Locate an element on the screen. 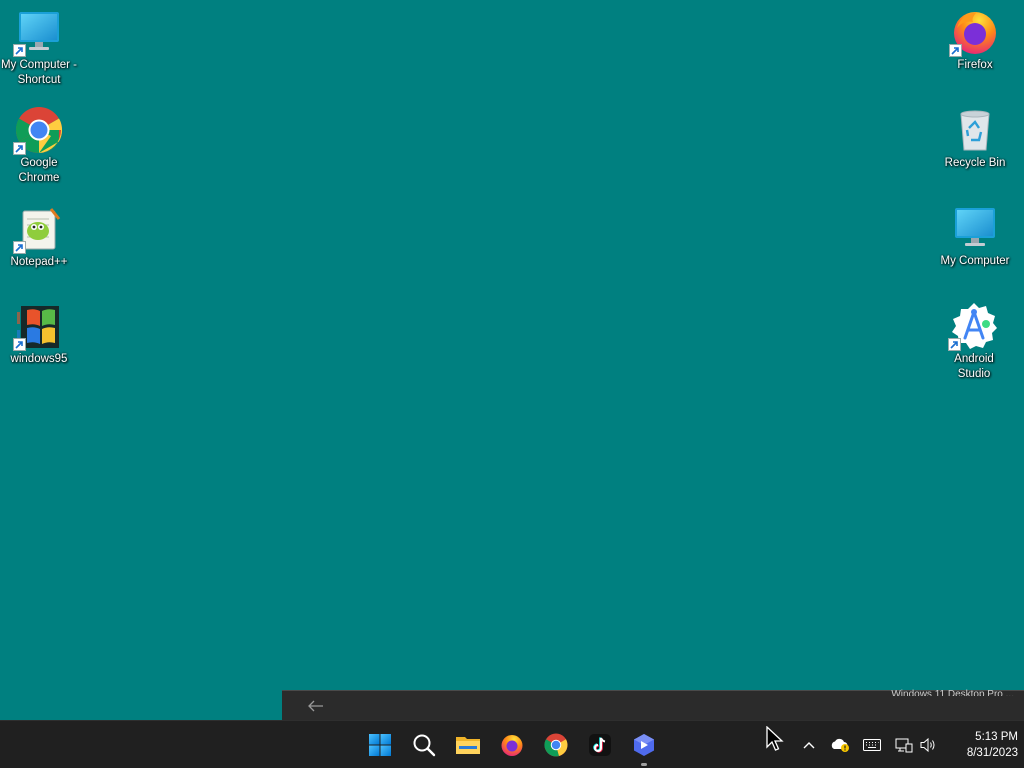 This screenshot has height=768, width=1024. desktop-icon-android-studio: Android Studio is located at coordinates (974, 342).